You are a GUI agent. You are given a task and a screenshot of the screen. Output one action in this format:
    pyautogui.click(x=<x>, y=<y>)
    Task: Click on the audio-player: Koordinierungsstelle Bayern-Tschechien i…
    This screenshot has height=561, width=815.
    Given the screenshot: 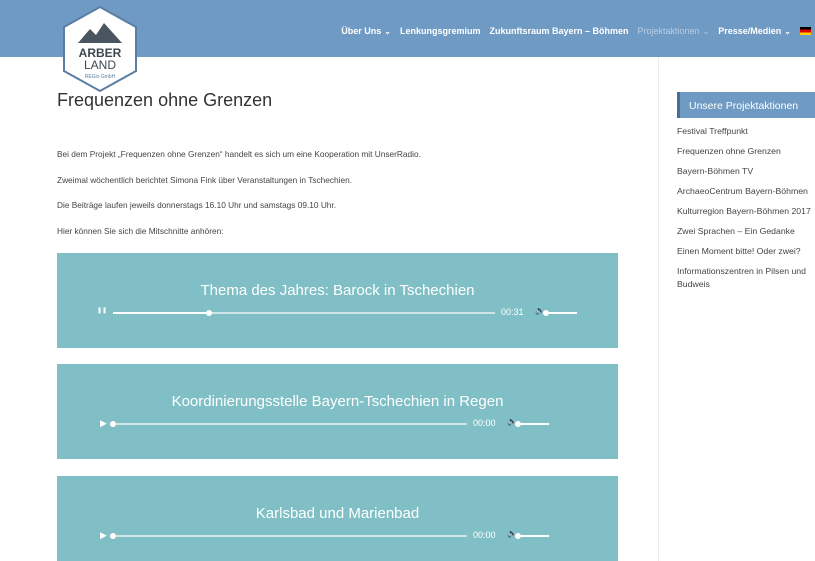 What is the action you would take?
    pyautogui.click(x=337, y=411)
    